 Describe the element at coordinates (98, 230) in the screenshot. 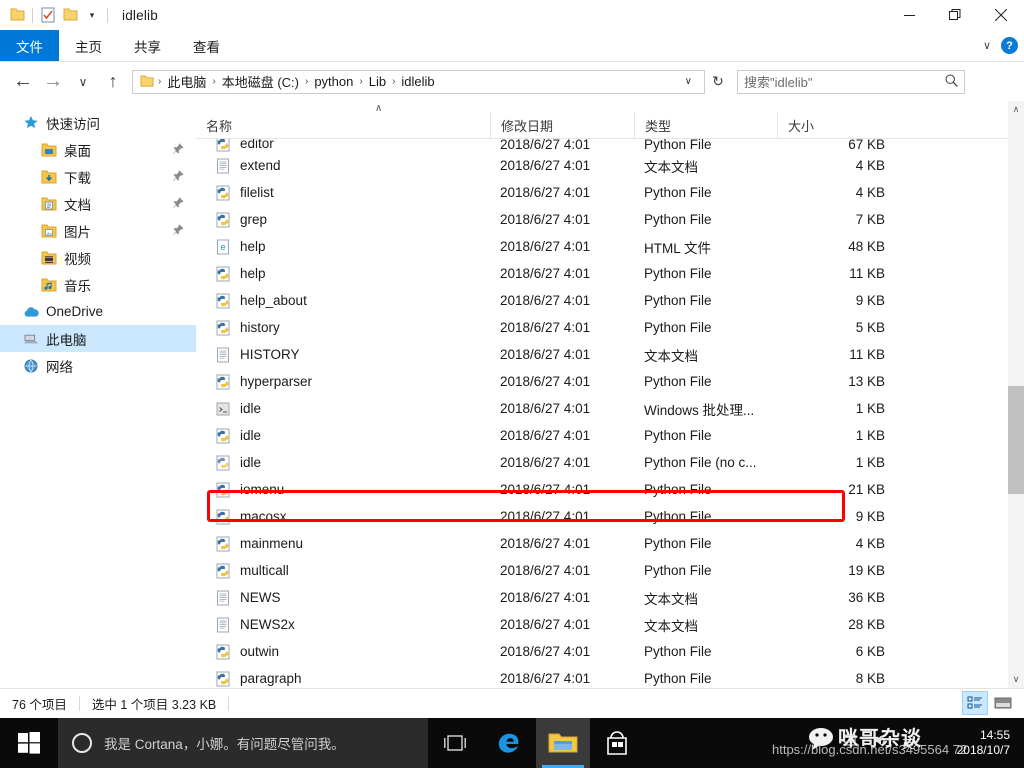

I see `sidebar-item-4: 图片` at that location.